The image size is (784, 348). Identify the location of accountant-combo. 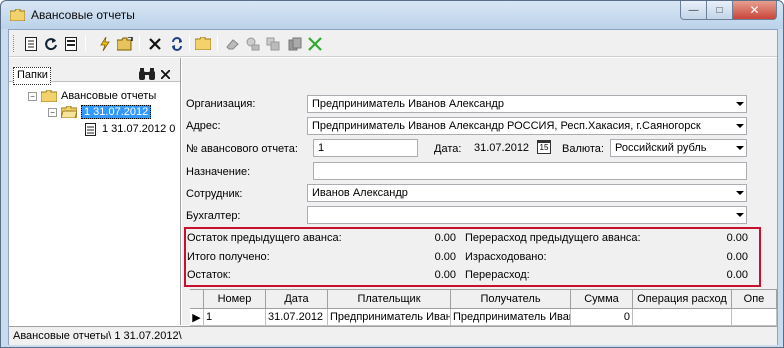
(527, 215).